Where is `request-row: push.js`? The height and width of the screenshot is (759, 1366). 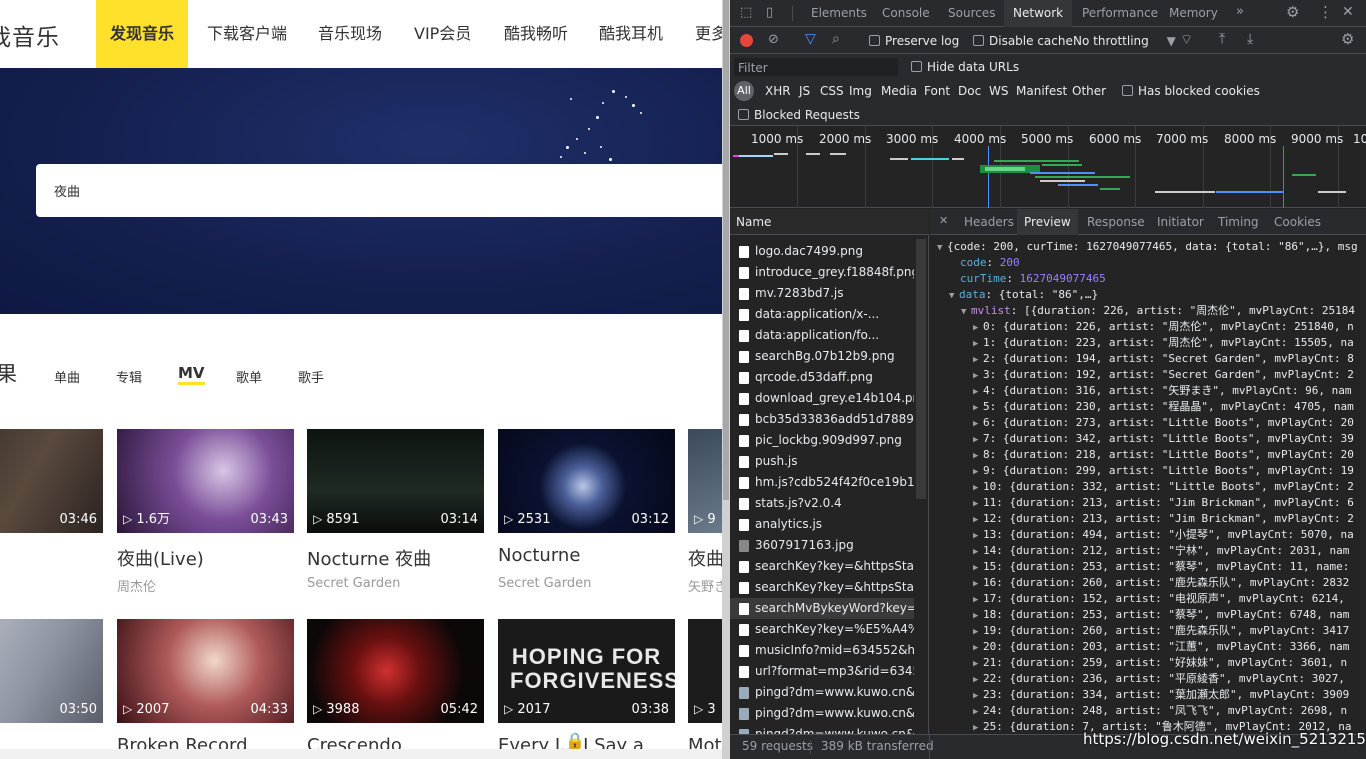
request-row: push.js is located at coordinates (822, 461).